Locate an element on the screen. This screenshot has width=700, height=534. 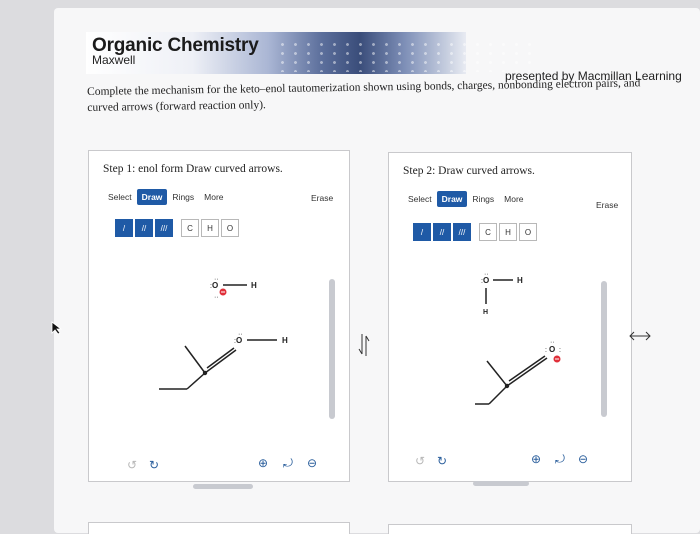
step2-water-hydrogen-1: H is located at coordinates (520, 280).